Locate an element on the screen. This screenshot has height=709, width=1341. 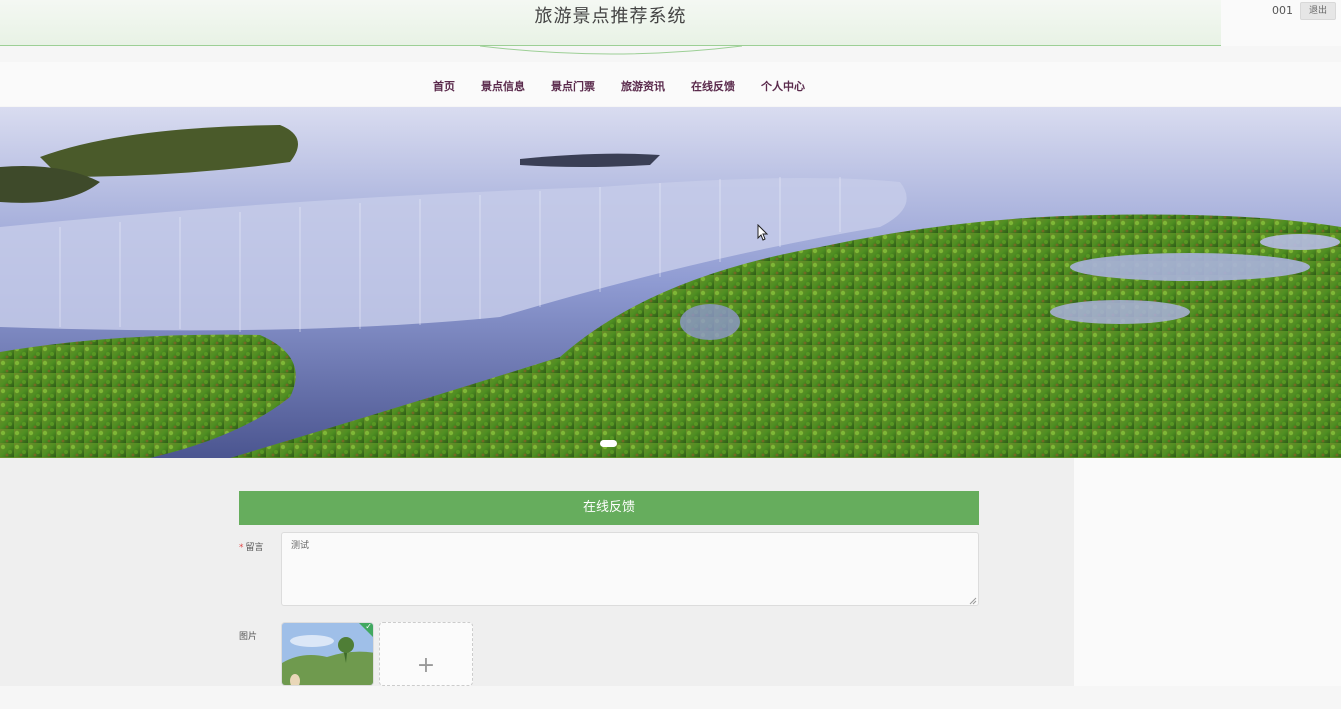
message-label: * 留言 is located at coordinates (251, 546).